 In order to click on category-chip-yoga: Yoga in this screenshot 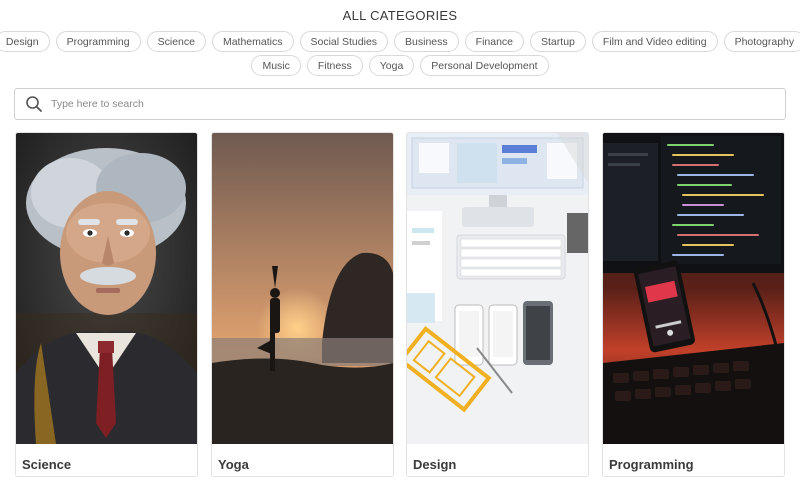, I will do `click(391, 65)`.